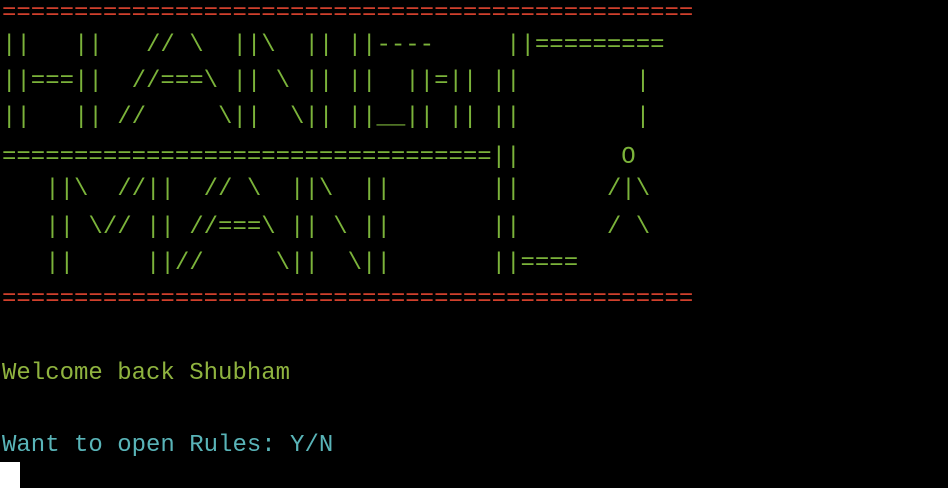 This screenshot has height=488, width=948. Describe the element at coordinates (326, 117) in the screenshot. I see `hangman-art-line-3: || || // \|| \|| ||__|| || || |` at that location.